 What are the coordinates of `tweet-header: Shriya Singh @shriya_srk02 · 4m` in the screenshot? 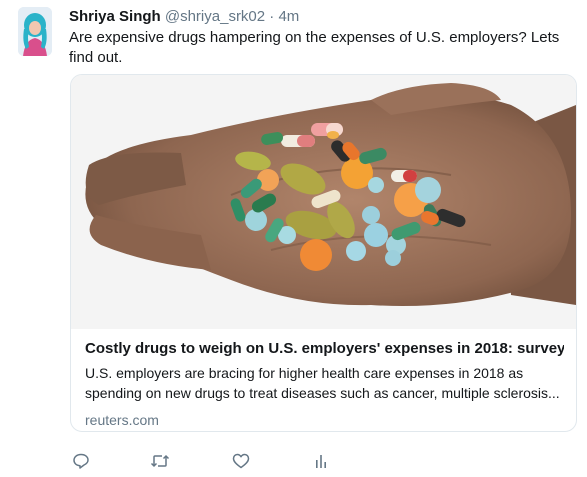 It's located at (184, 17).